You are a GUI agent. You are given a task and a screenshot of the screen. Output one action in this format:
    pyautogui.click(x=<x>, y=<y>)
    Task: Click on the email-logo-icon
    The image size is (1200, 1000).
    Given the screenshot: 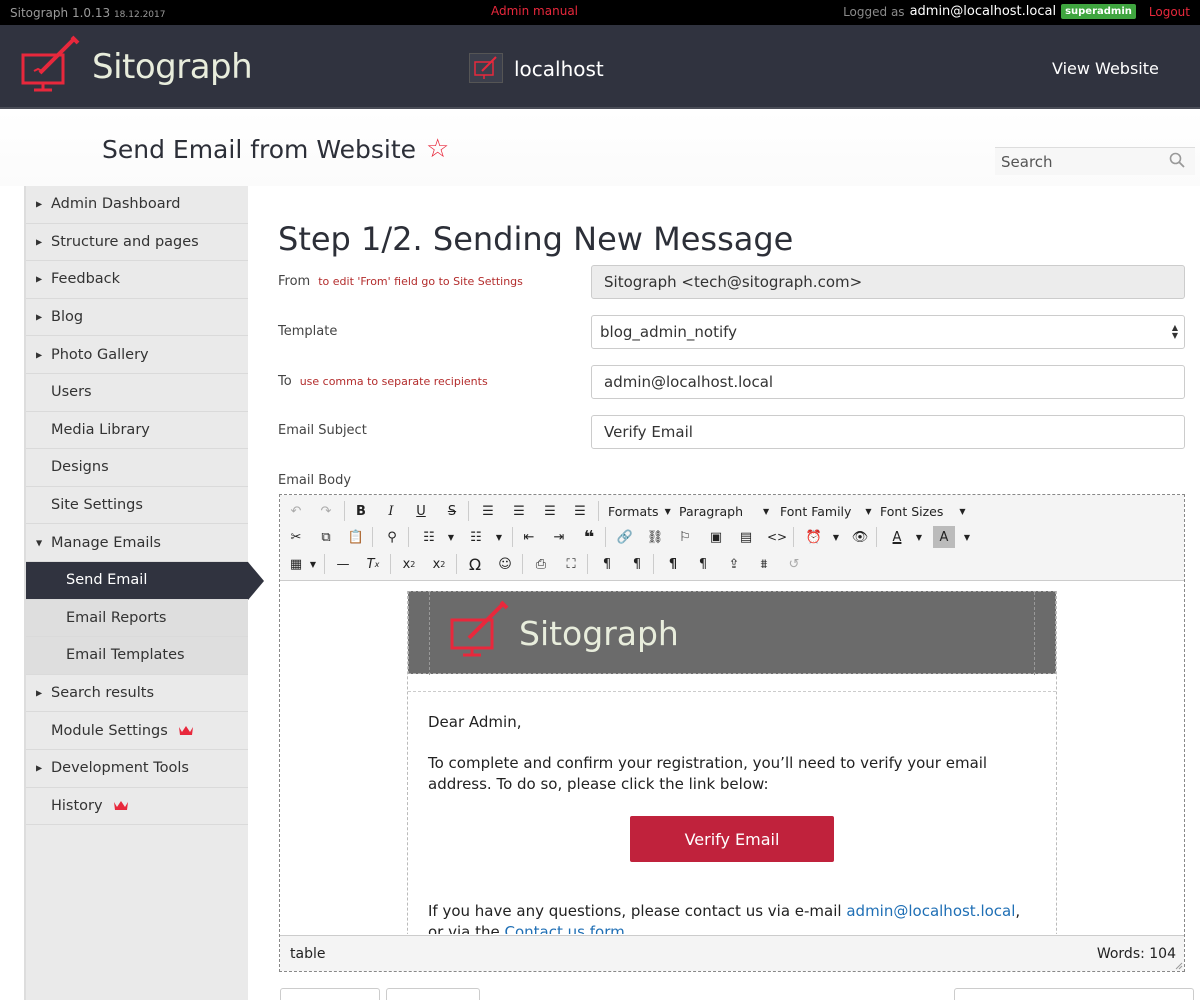 What is the action you would take?
    pyautogui.click(x=479, y=628)
    